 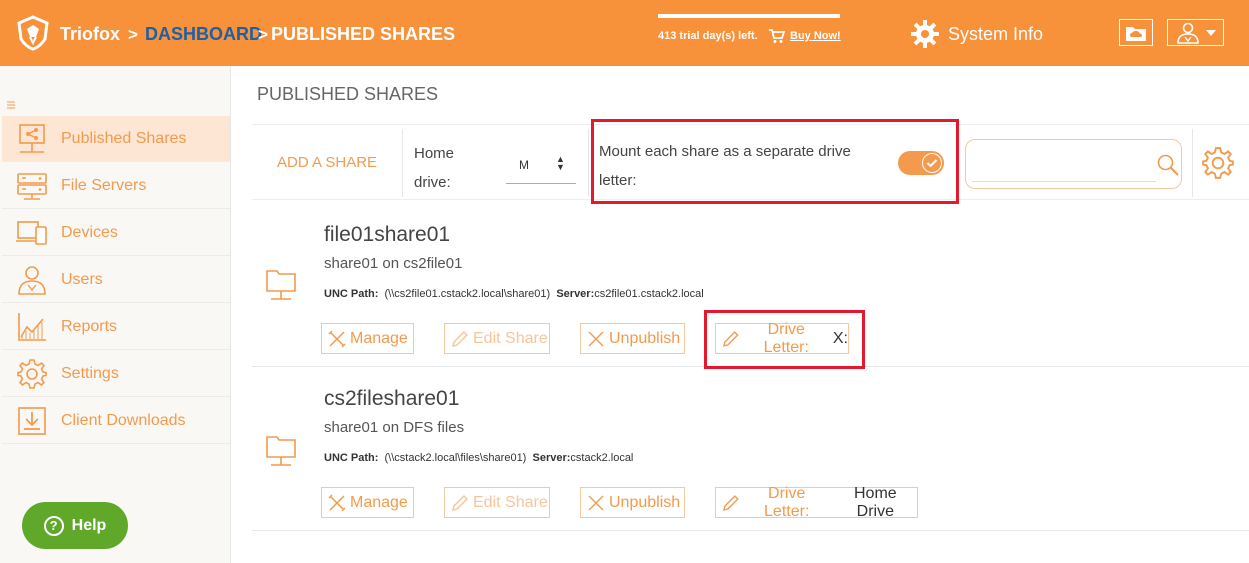 What do you see at coordinates (455, 458) in the screenshot?
I see `unc-path-value: (\\cstack2.local\files\share01)` at bounding box center [455, 458].